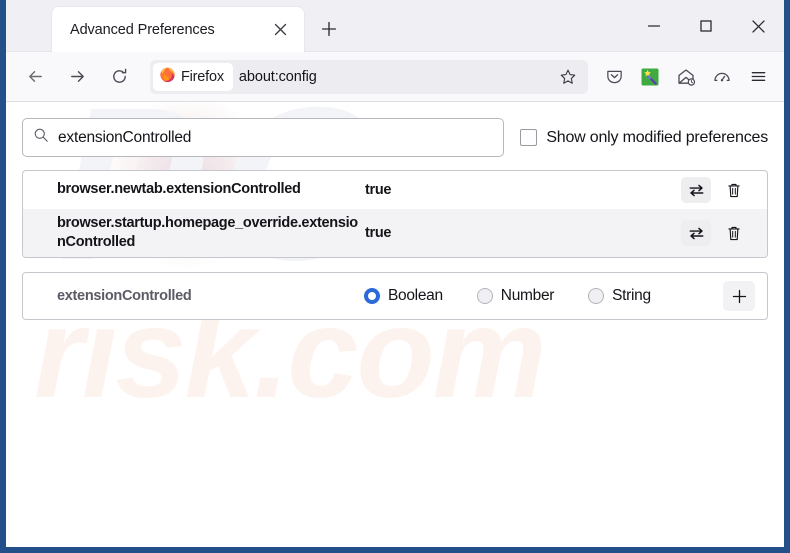 The height and width of the screenshot is (553, 790). I want to click on close-tab-icon, so click(280, 30).